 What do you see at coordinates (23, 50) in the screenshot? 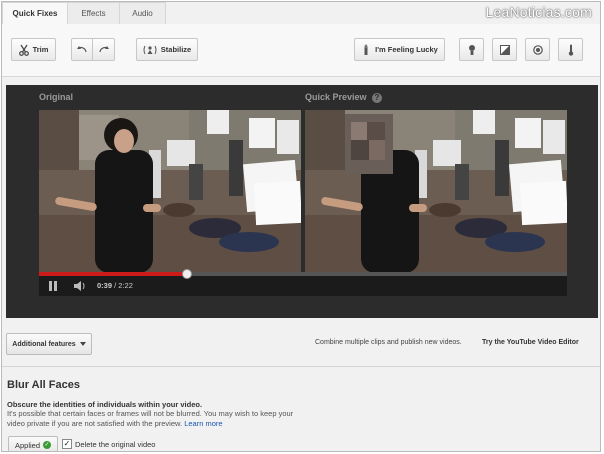
I see `scissors-icon` at bounding box center [23, 50].